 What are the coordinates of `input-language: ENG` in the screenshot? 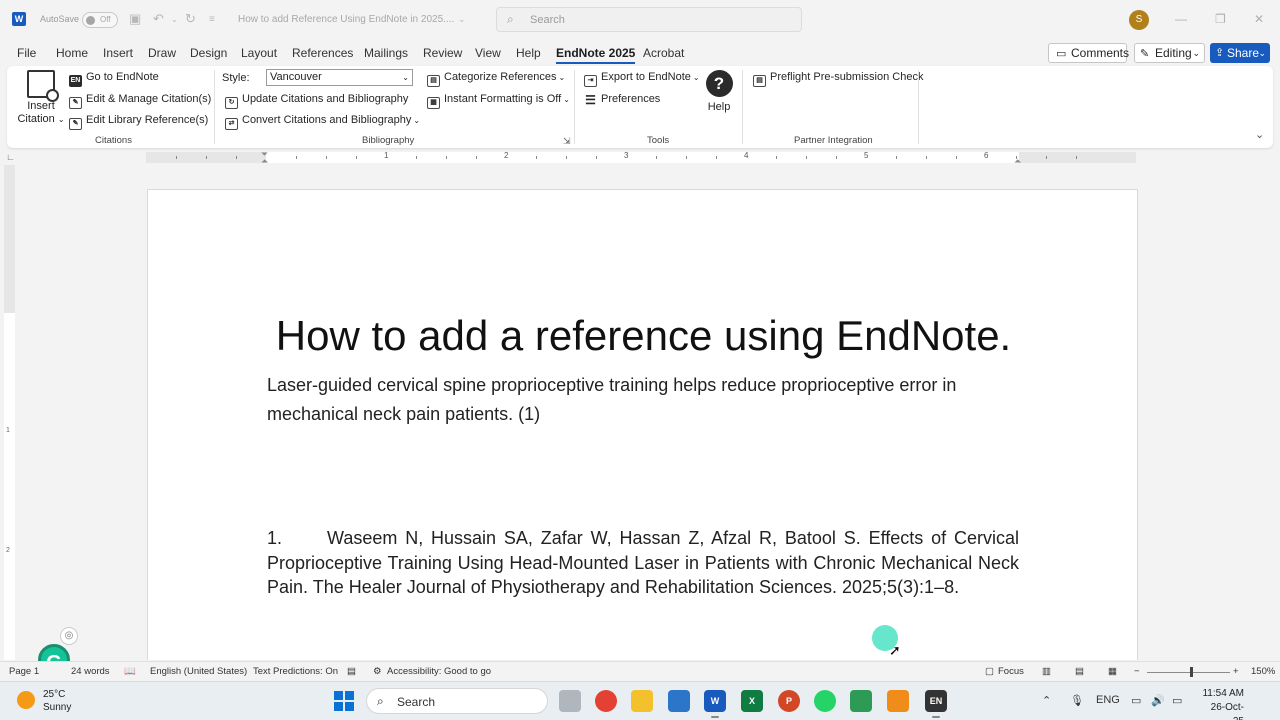 It's located at (1108, 700).